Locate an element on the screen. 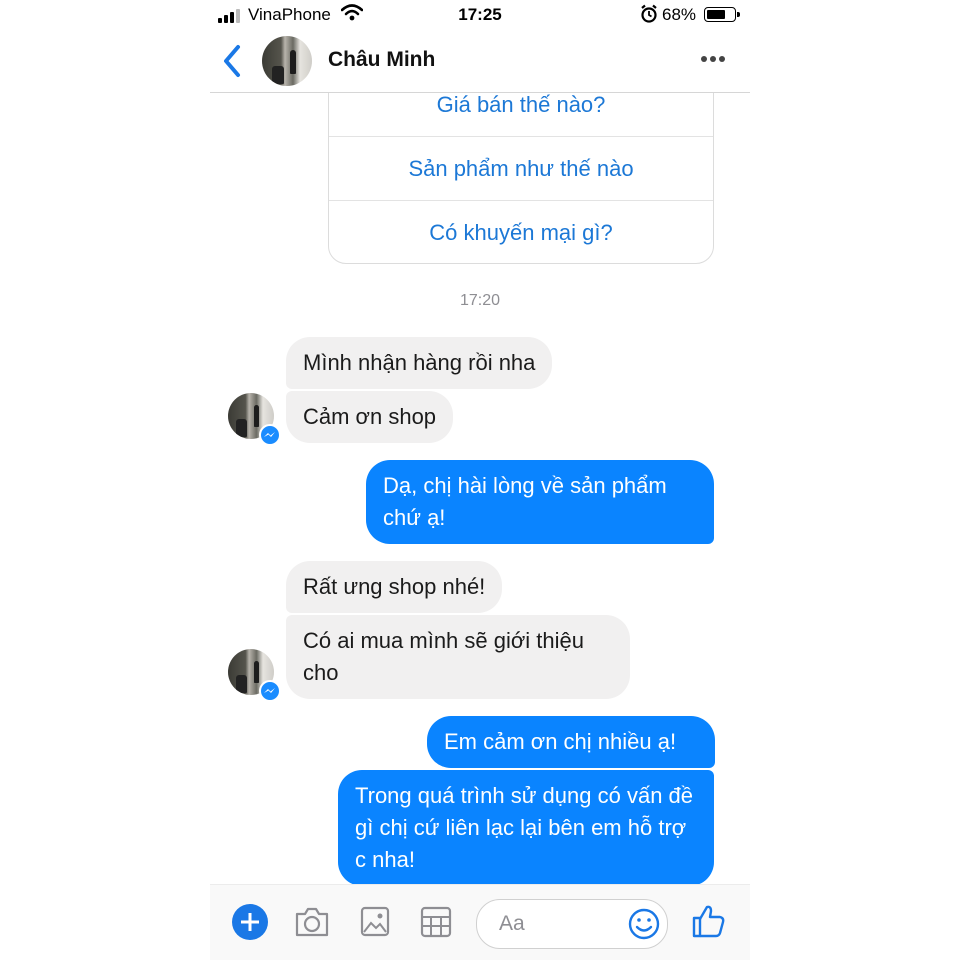 Image resolution: width=960 pixels, height=960 pixels. plus-icon is located at coordinates (250, 922).